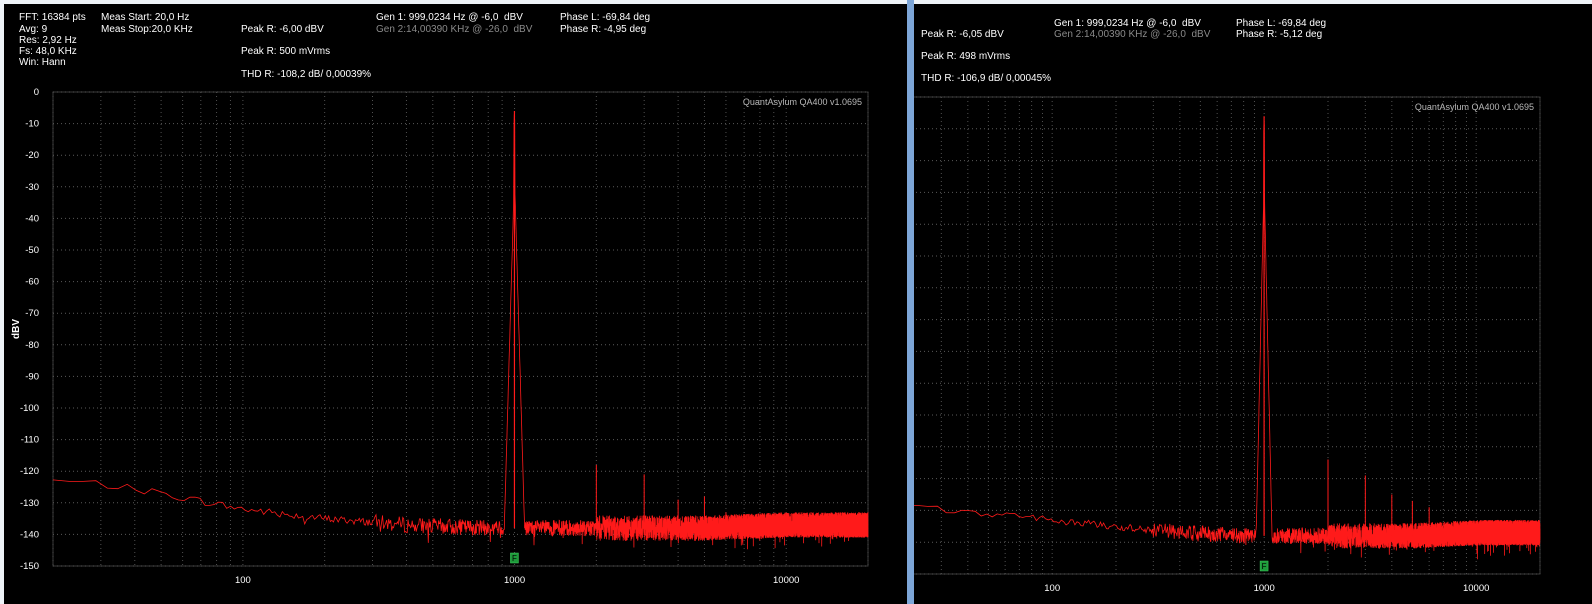 The image size is (1592, 604). What do you see at coordinates (29, 534) in the screenshot?
I see `y-tick-label: -140` at bounding box center [29, 534].